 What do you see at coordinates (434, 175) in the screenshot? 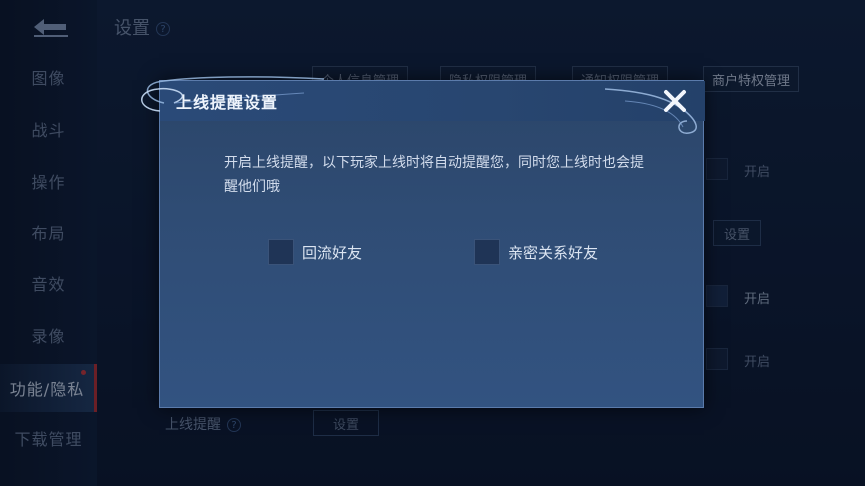
I see `dialog-description: 开启上线提醒，以下玩家上线时将自动提醒您，同时您上线时也会提醒他们哦` at bounding box center [434, 175].